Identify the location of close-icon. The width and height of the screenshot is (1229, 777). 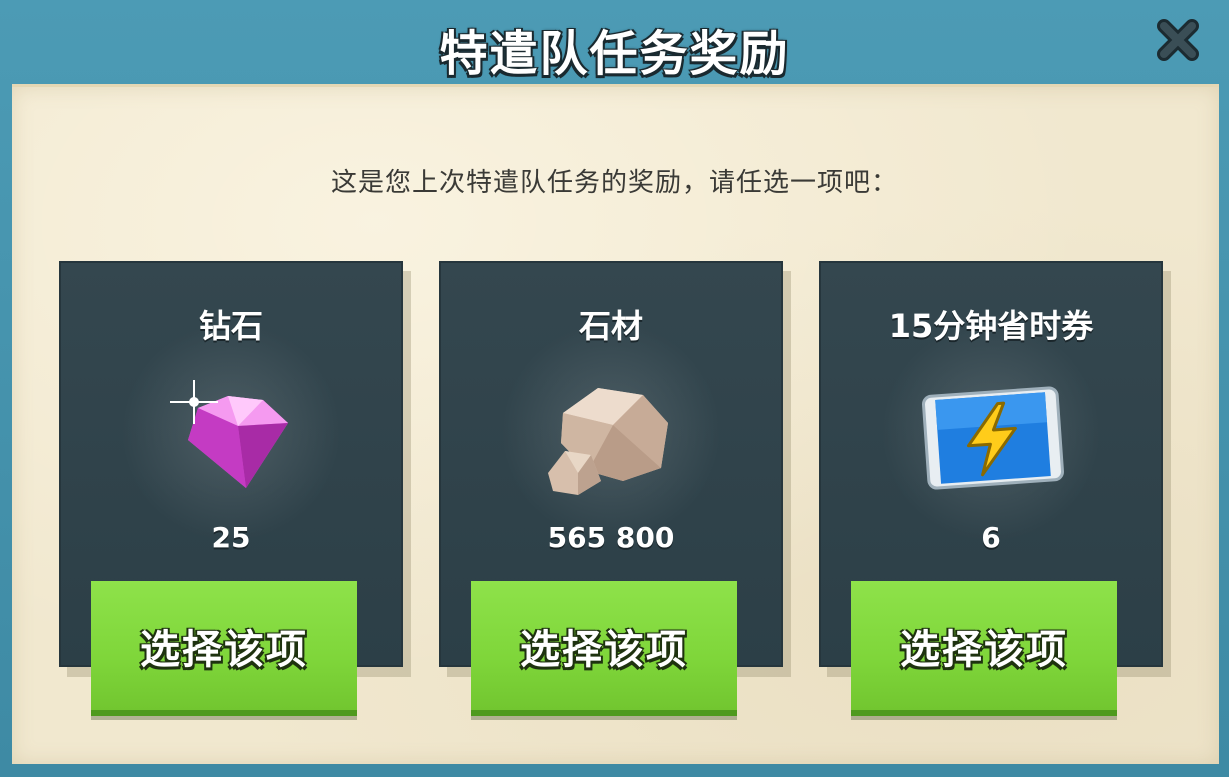
(1178, 40).